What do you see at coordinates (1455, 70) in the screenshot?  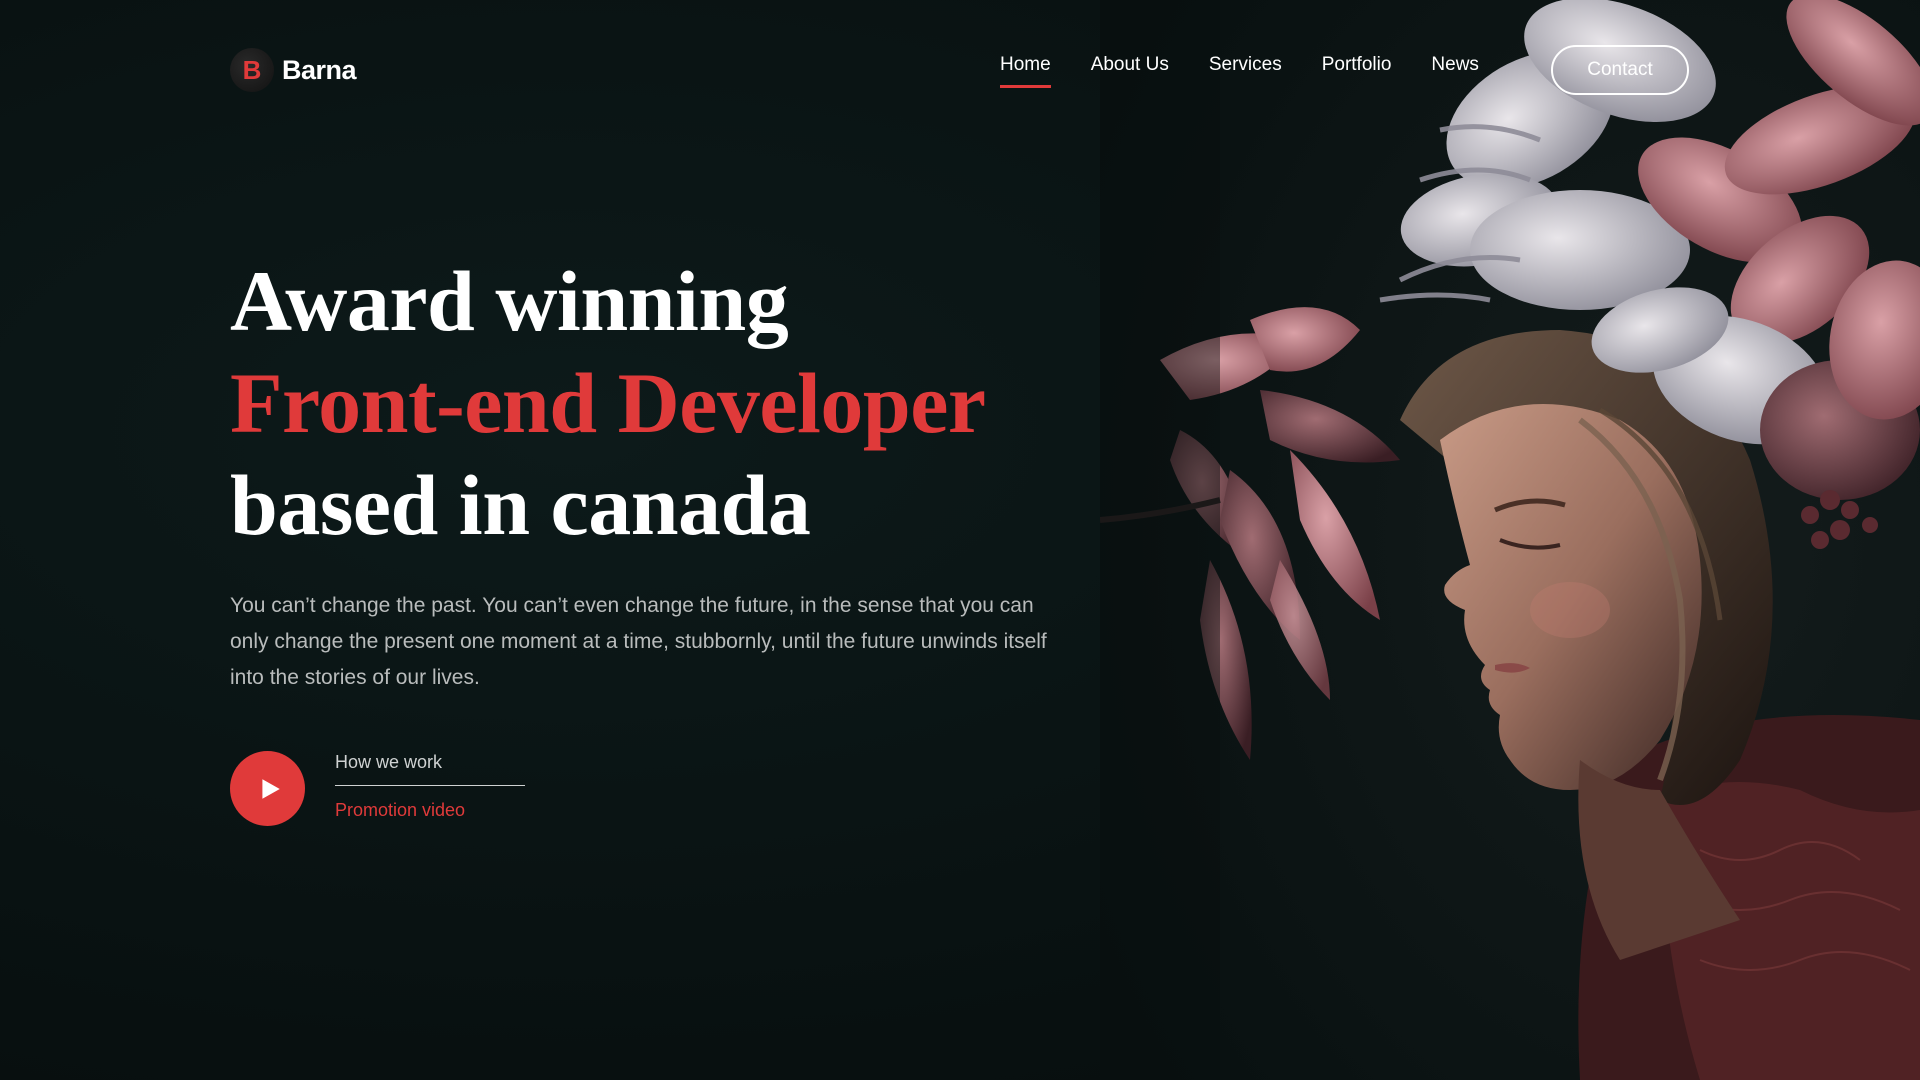 I see `nav-item-news: News` at bounding box center [1455, 70].